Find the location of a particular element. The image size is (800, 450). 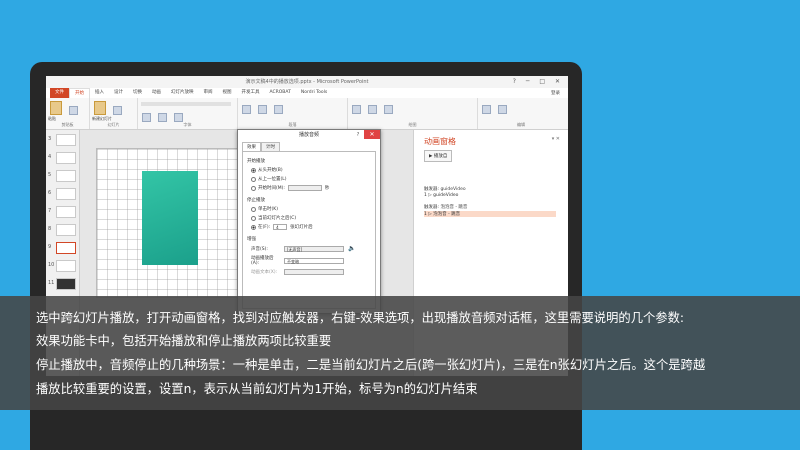

tab-transitions: 切换 is located at coordinates (137, 93).